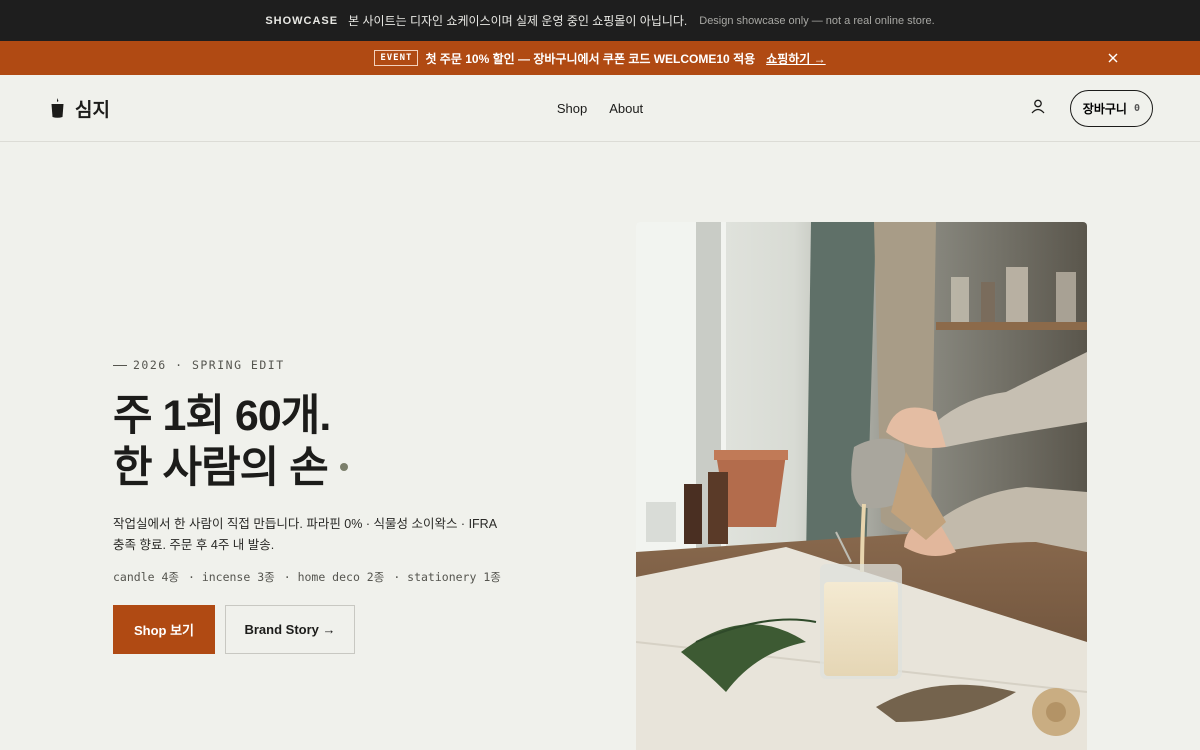 The width and height of the screenshot is (1200, 750). I want to click on cart-button: 장바구니 0, so click(1111, 108).